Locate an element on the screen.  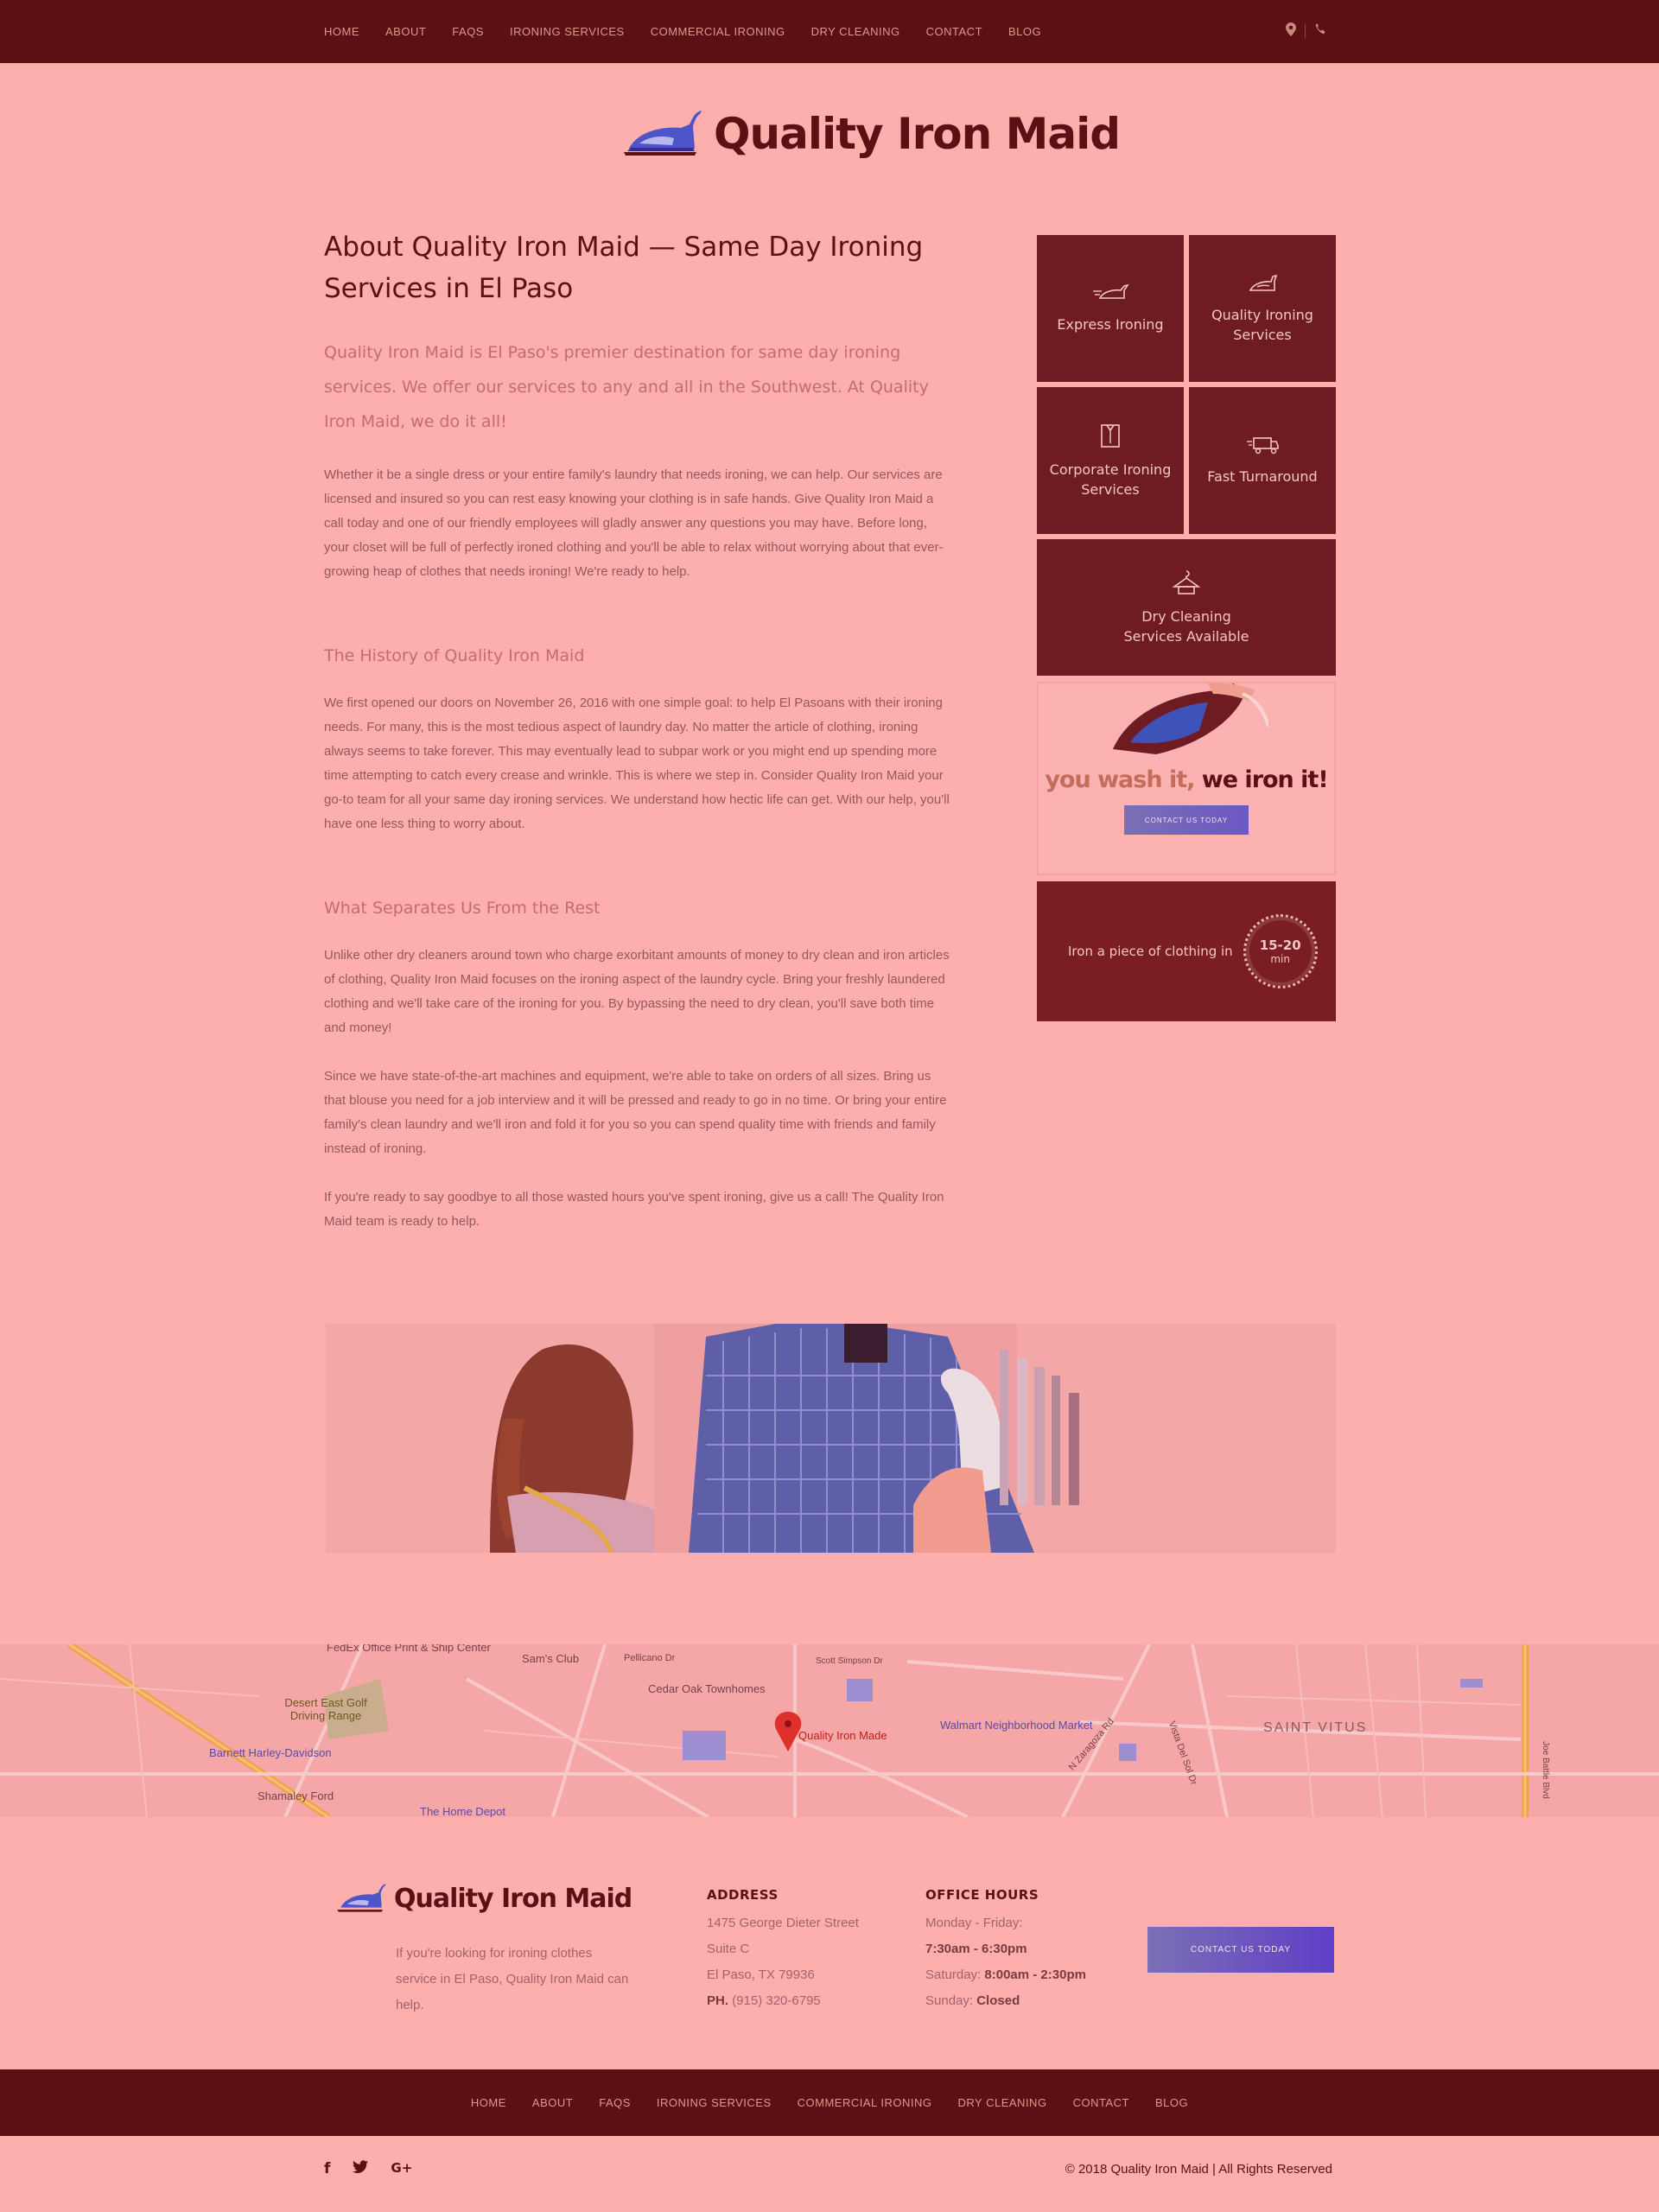
map-label: Barnett Harley-Davidson is located at coordinates (270, 1752).